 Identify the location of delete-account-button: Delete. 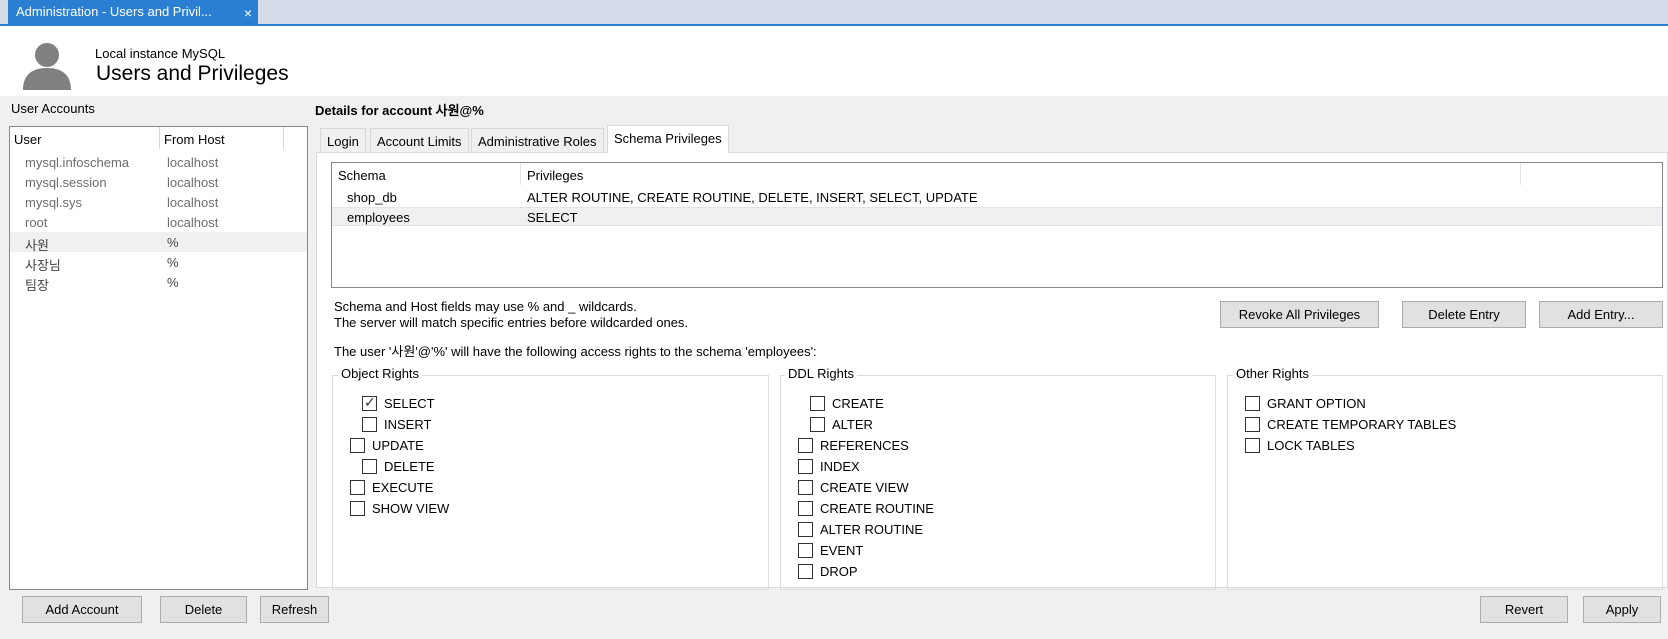
(203, 609).